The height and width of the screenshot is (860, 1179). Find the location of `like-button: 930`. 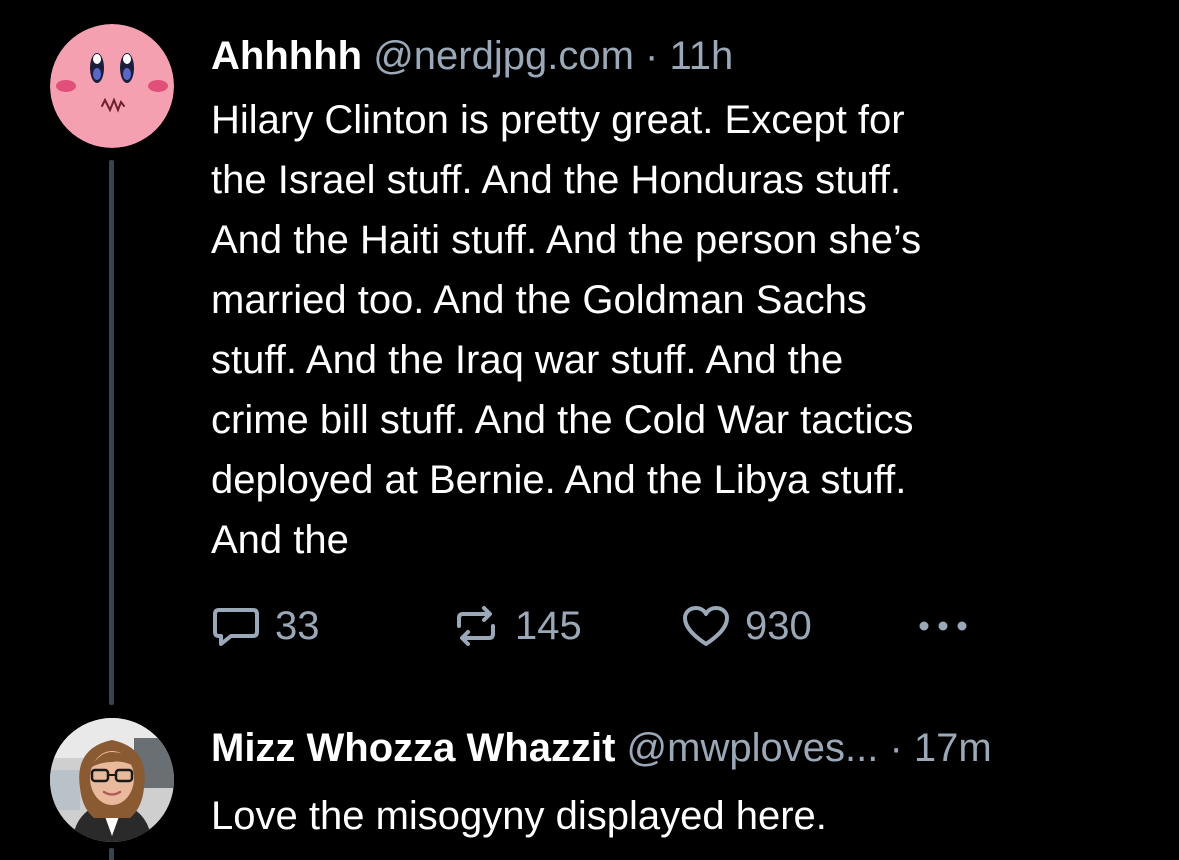

like-button: 930 is located at coordinates (746, 626).